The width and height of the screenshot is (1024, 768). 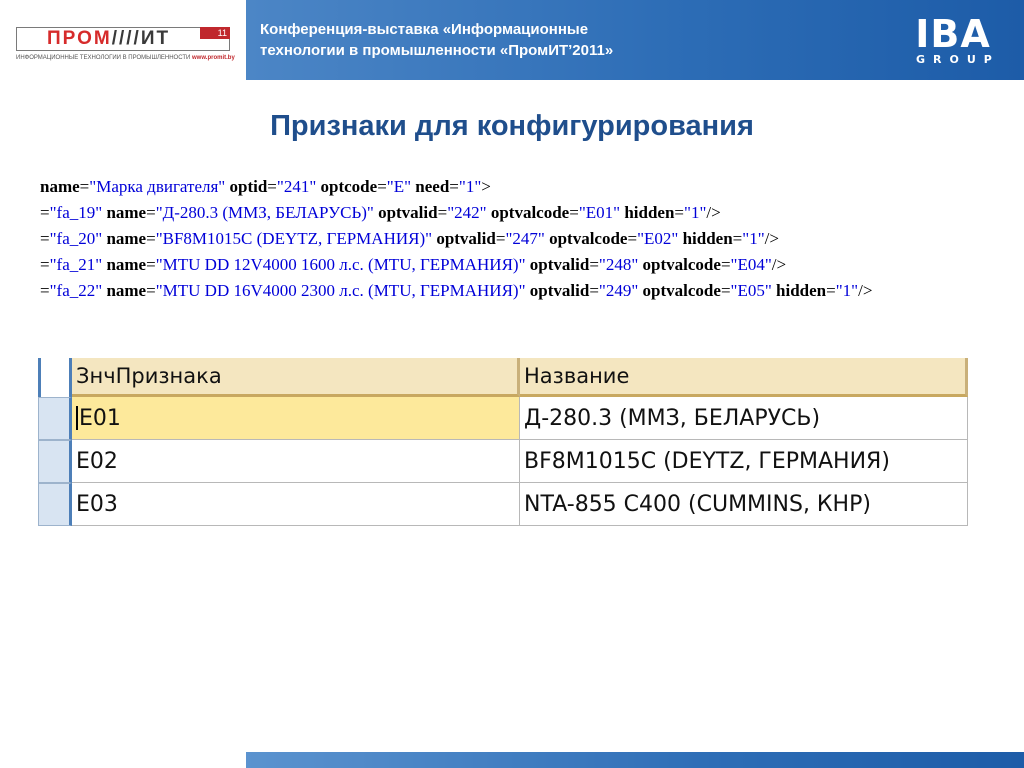 What do you see at coordinates (599, 212) in the screenshot?
I see `xml-token-val: "E01"` at bounding box center [599, 212].